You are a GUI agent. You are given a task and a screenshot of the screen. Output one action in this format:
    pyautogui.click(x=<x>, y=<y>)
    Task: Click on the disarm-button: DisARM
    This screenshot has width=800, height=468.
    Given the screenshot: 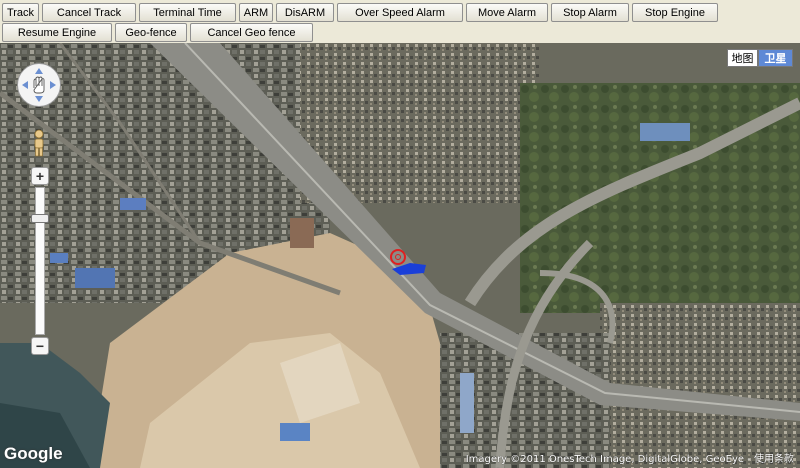 What is the action you would take?
    pyautogui.click(x=305, y=12)
    